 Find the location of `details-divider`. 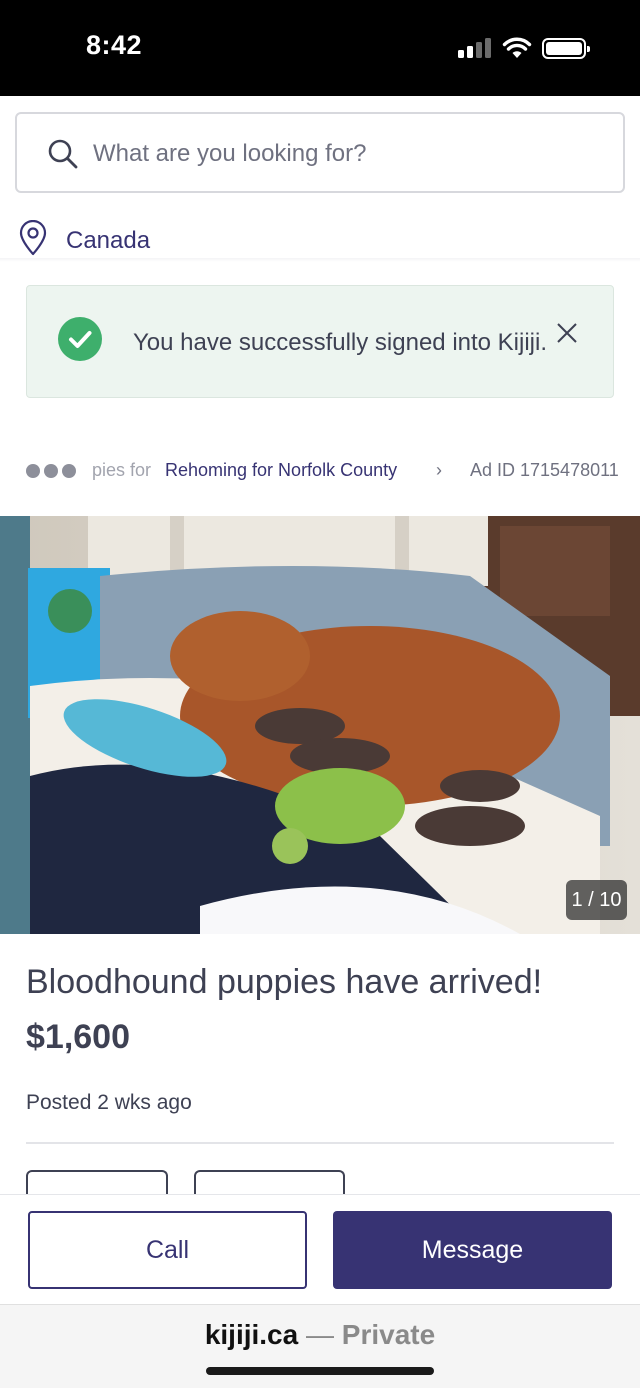

details-divider is located at coordinates (320, 1143).